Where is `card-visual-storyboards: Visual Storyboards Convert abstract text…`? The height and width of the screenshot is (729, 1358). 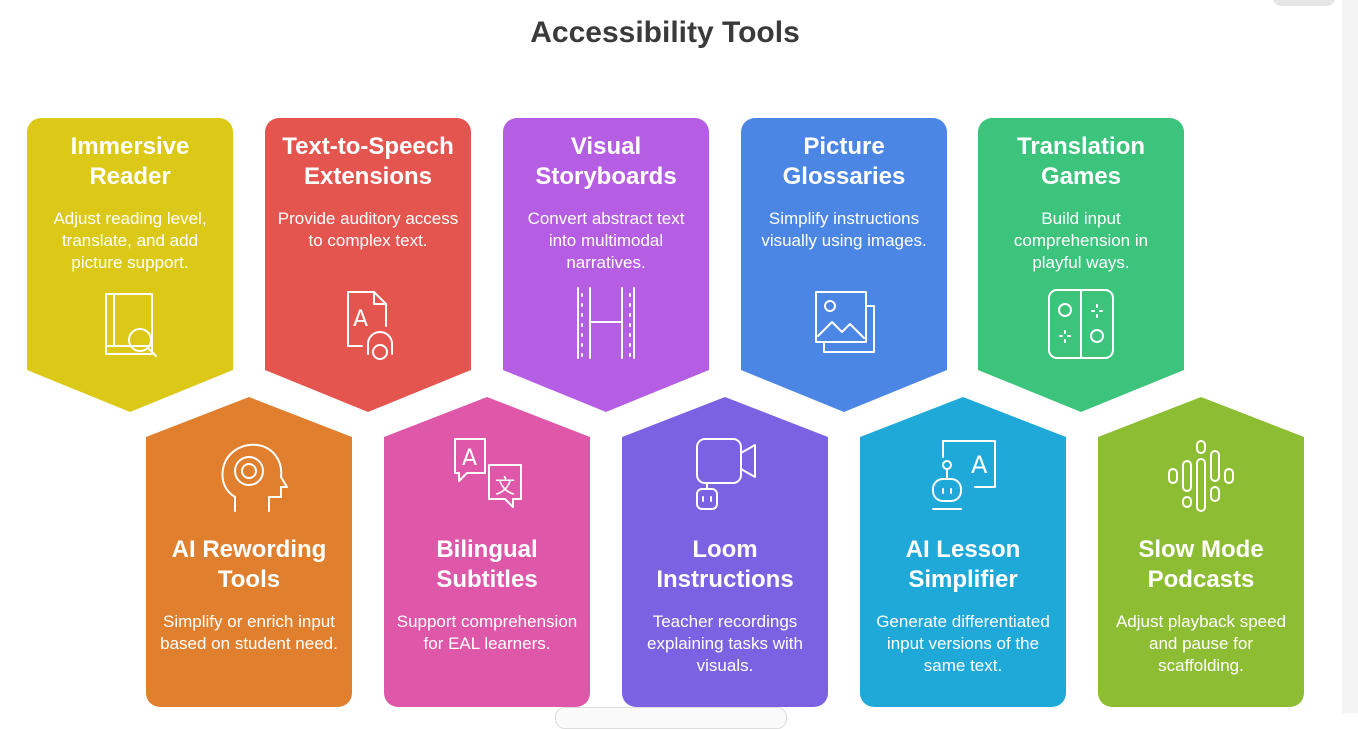
card-visual-storyboards: Visual Storyboards Convert abstract text… is located at coordinates (606, 265).